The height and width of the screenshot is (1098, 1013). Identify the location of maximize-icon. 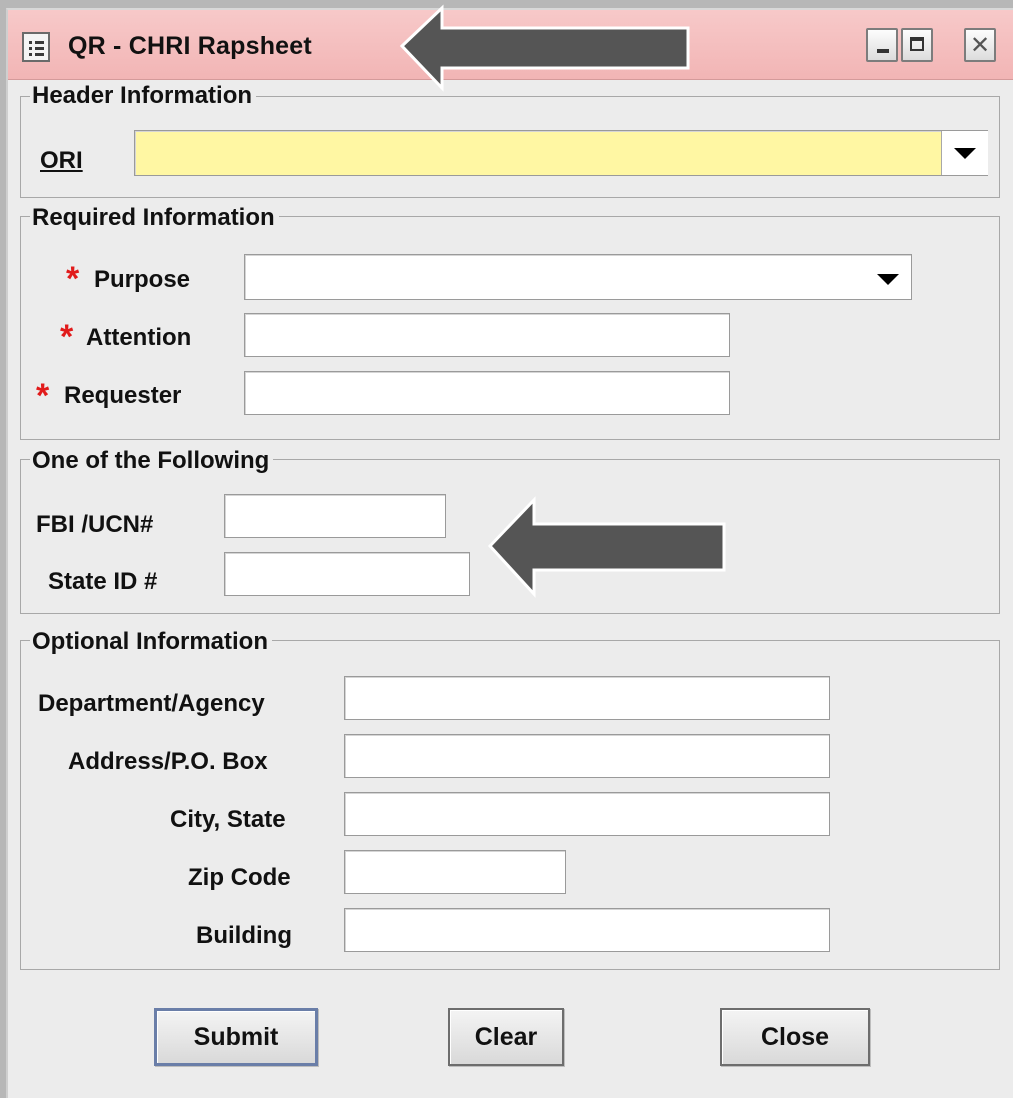
(917, 45).